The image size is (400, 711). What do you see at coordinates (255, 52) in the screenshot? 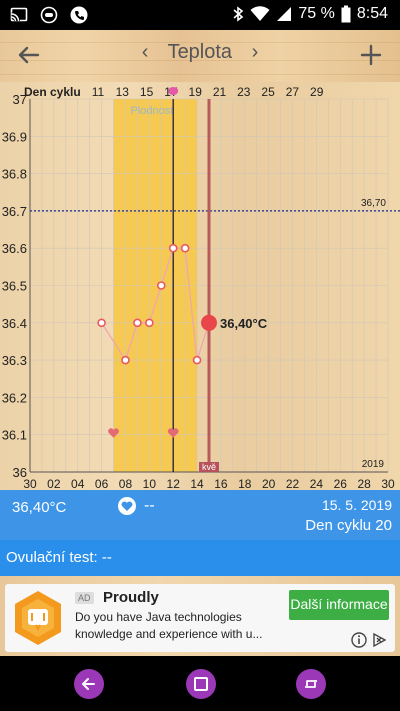
I see `next-chevron-icon: ›` at bounding box center [255, 52].